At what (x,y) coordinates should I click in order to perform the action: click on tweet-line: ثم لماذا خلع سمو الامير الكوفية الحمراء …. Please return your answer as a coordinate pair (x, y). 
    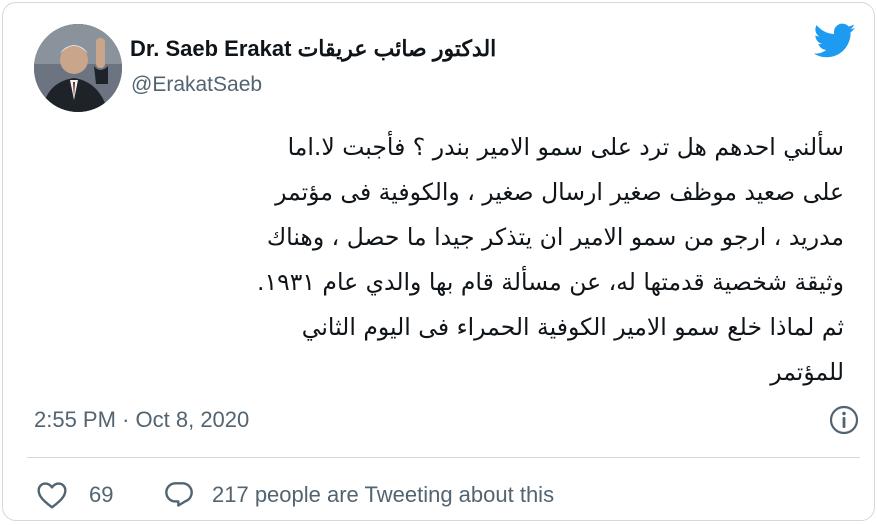
    Looking at the image, I should click on (572, 327).